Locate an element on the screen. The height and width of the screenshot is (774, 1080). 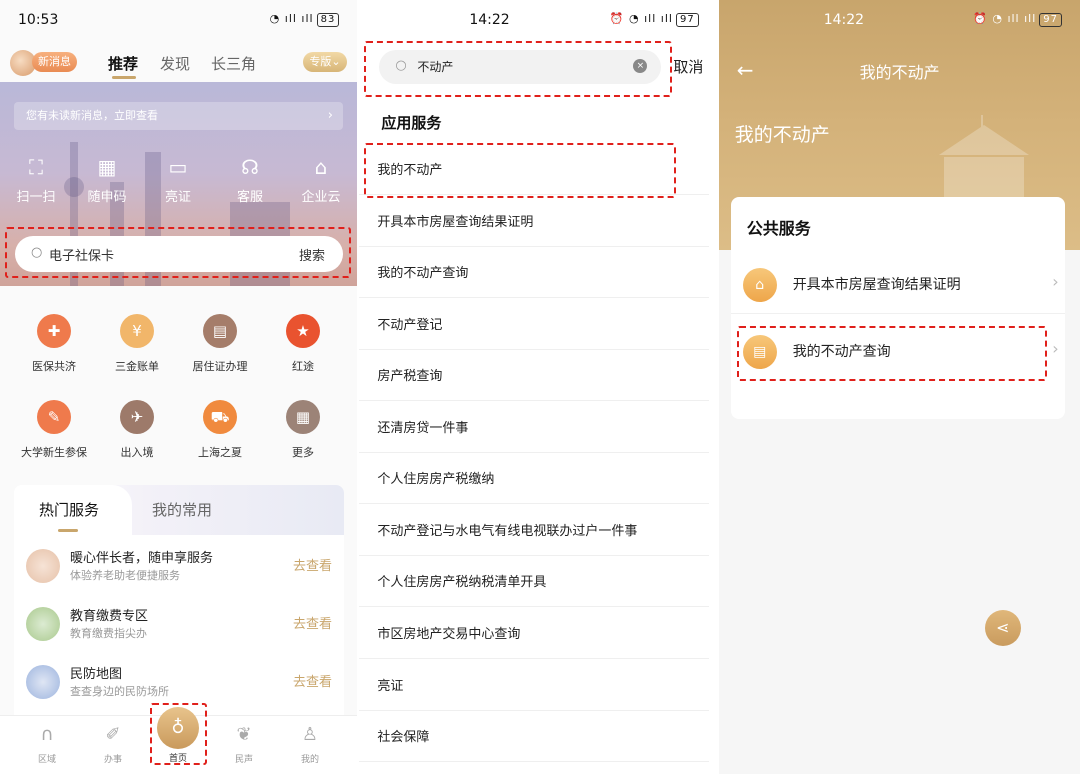
clear-icon: × is located at coordinates (640, 66).